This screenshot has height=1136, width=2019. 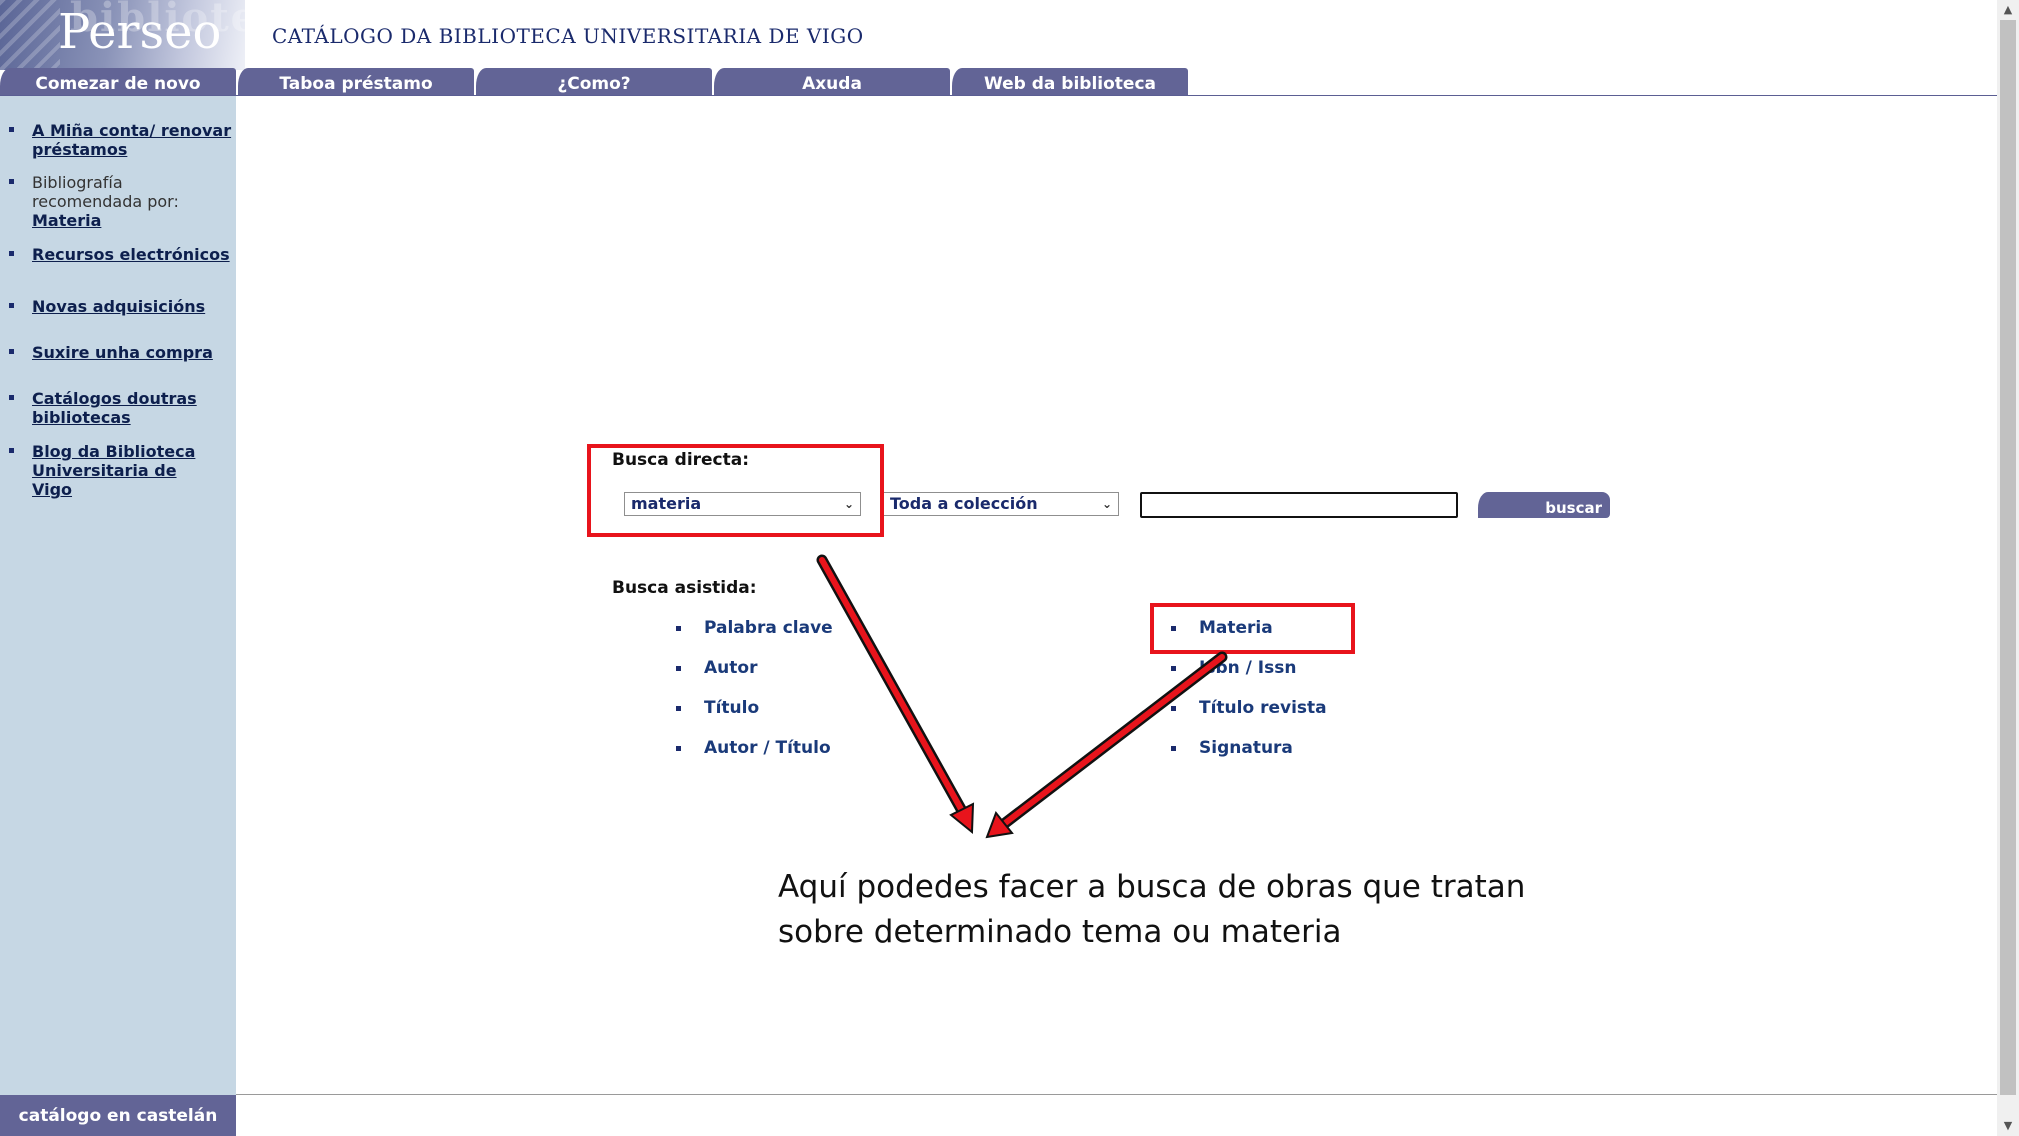 What do you see at coordinates (2008, 1126) in the screenshot?
I see `scroll-down-arrow-icon: ▼` at bounding box center [2008, 1126].